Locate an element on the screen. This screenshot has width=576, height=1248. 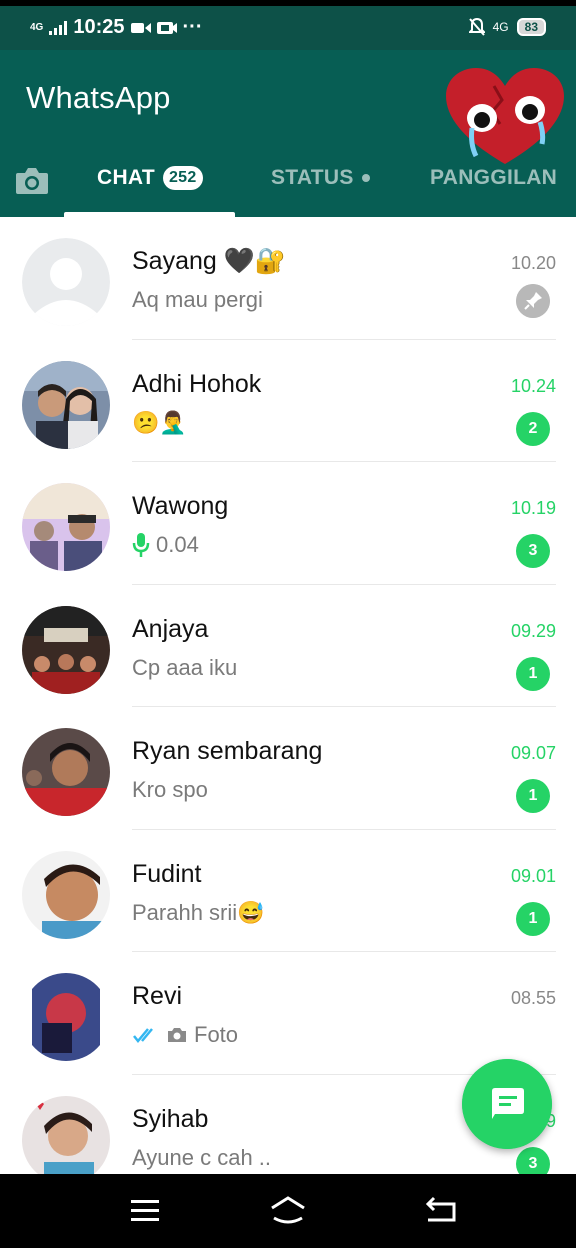
mute-bell-icon is located at coordinates (476, 27).